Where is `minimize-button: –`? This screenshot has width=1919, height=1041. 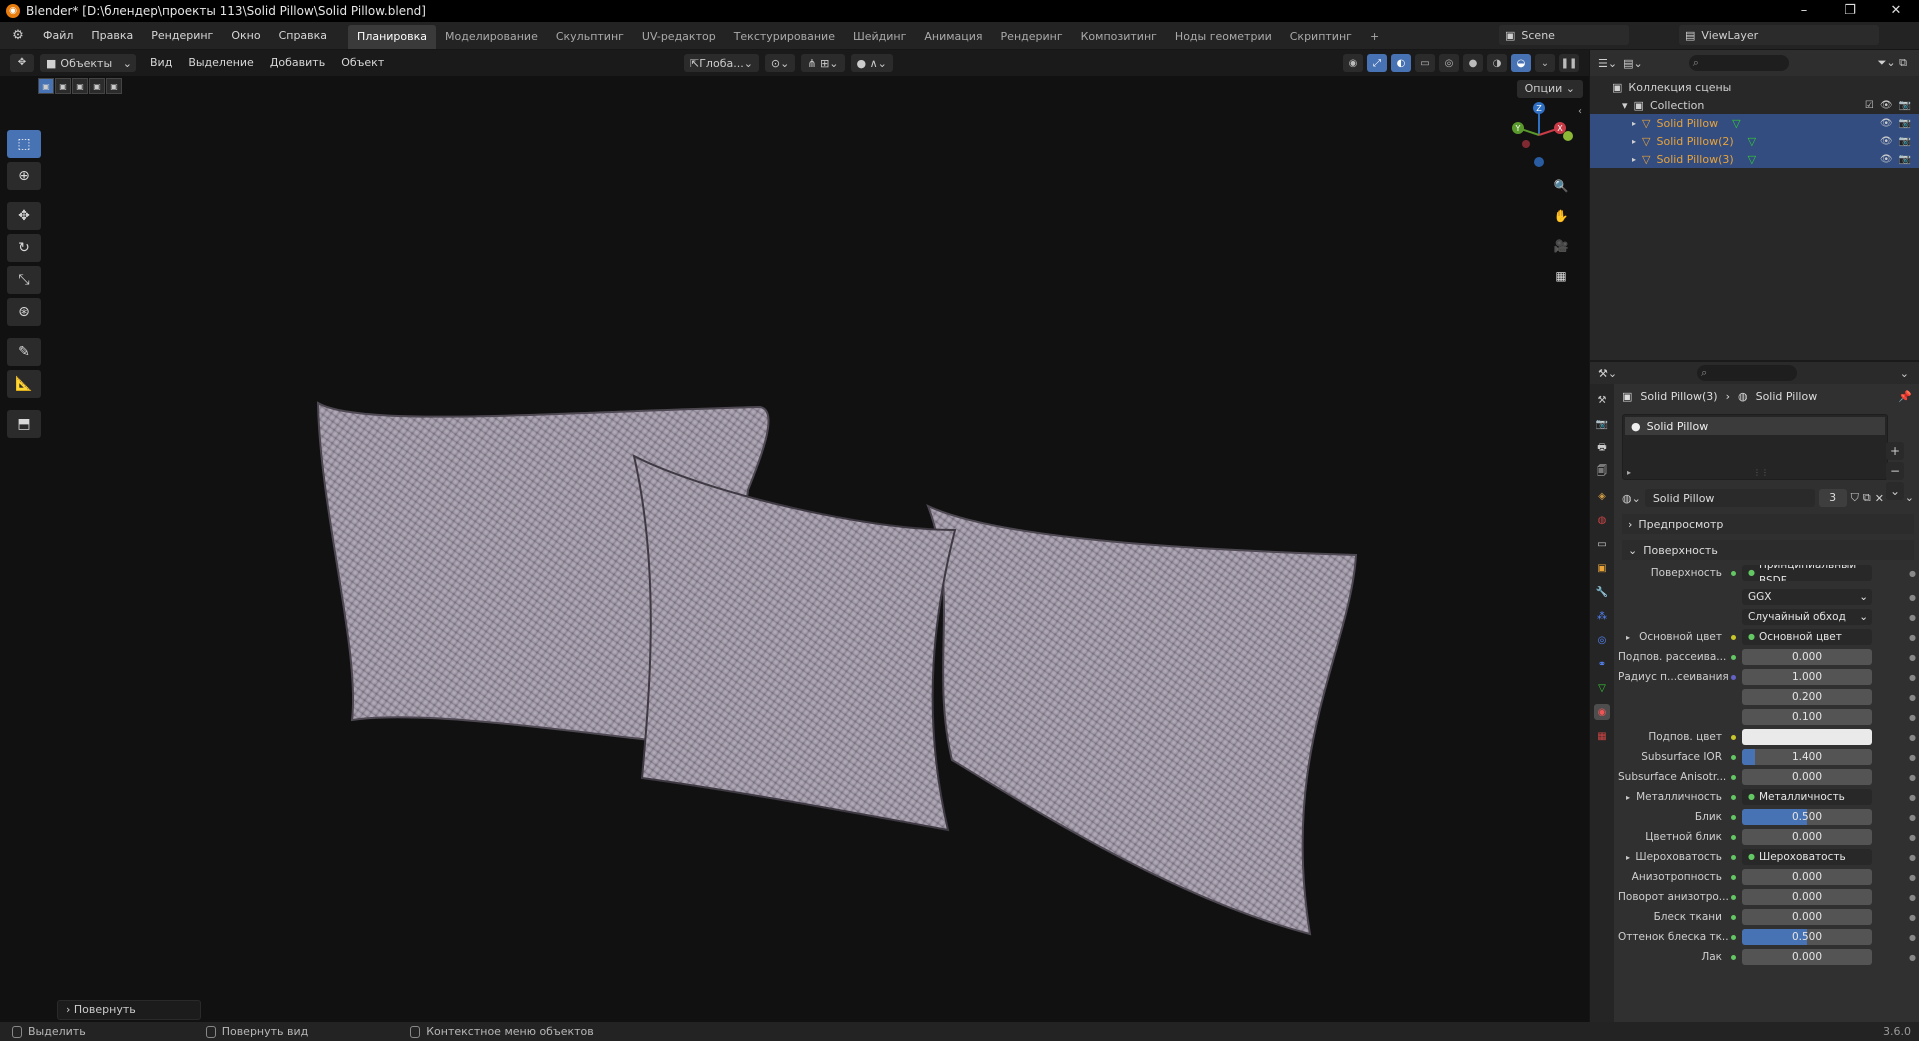 minimize-button: – is located at coordinates (1804, 11).